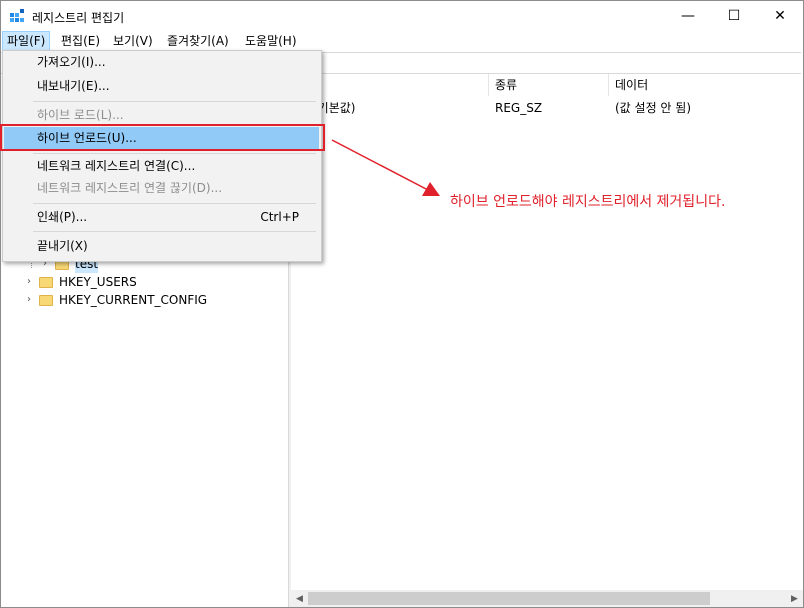 This screenshot has width=804, height=608. Describe the element at coordinates (734, 16) in the screenshot. I see `maximize-button: ☐` at that location.